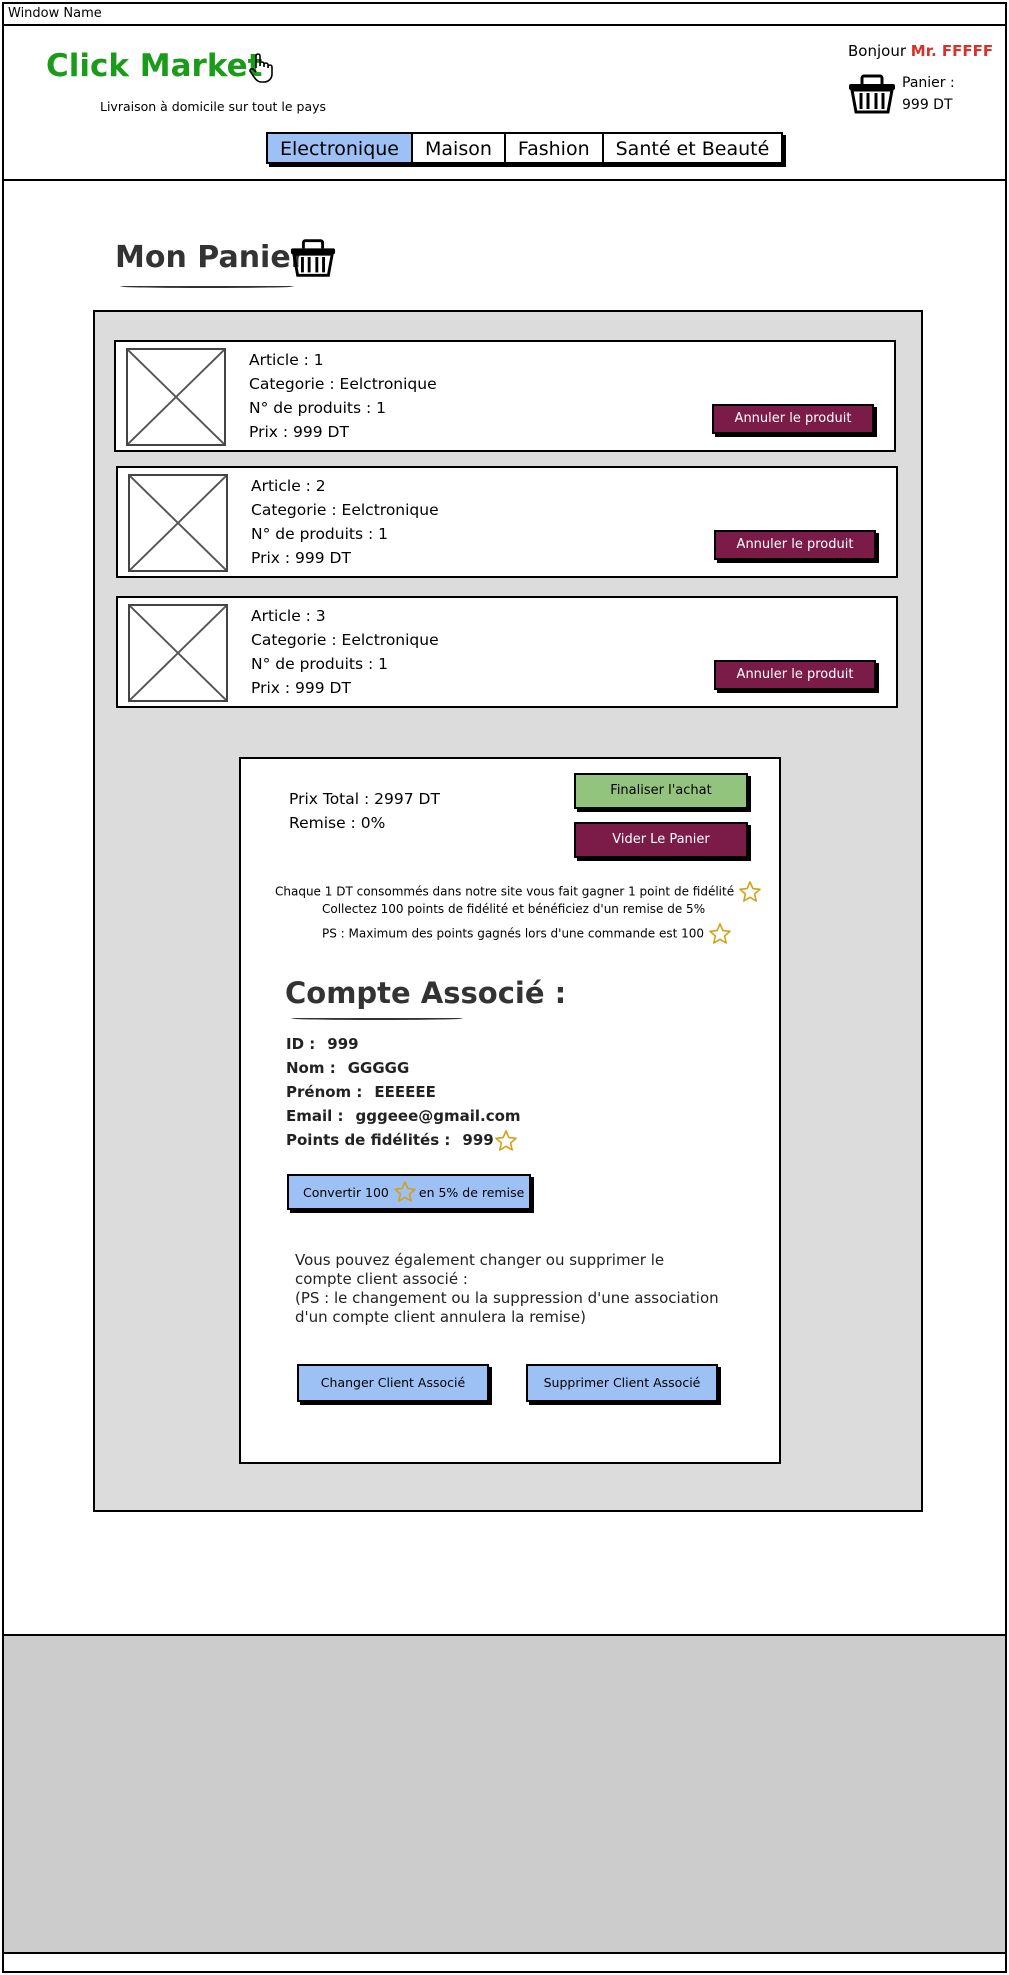 The width and height of the screenshot is (1009, 1975). What do you see at coordinates (324, 1092) in the screenshot?
I see `field-label: Prénom :` at bounding box center [324, 1092].